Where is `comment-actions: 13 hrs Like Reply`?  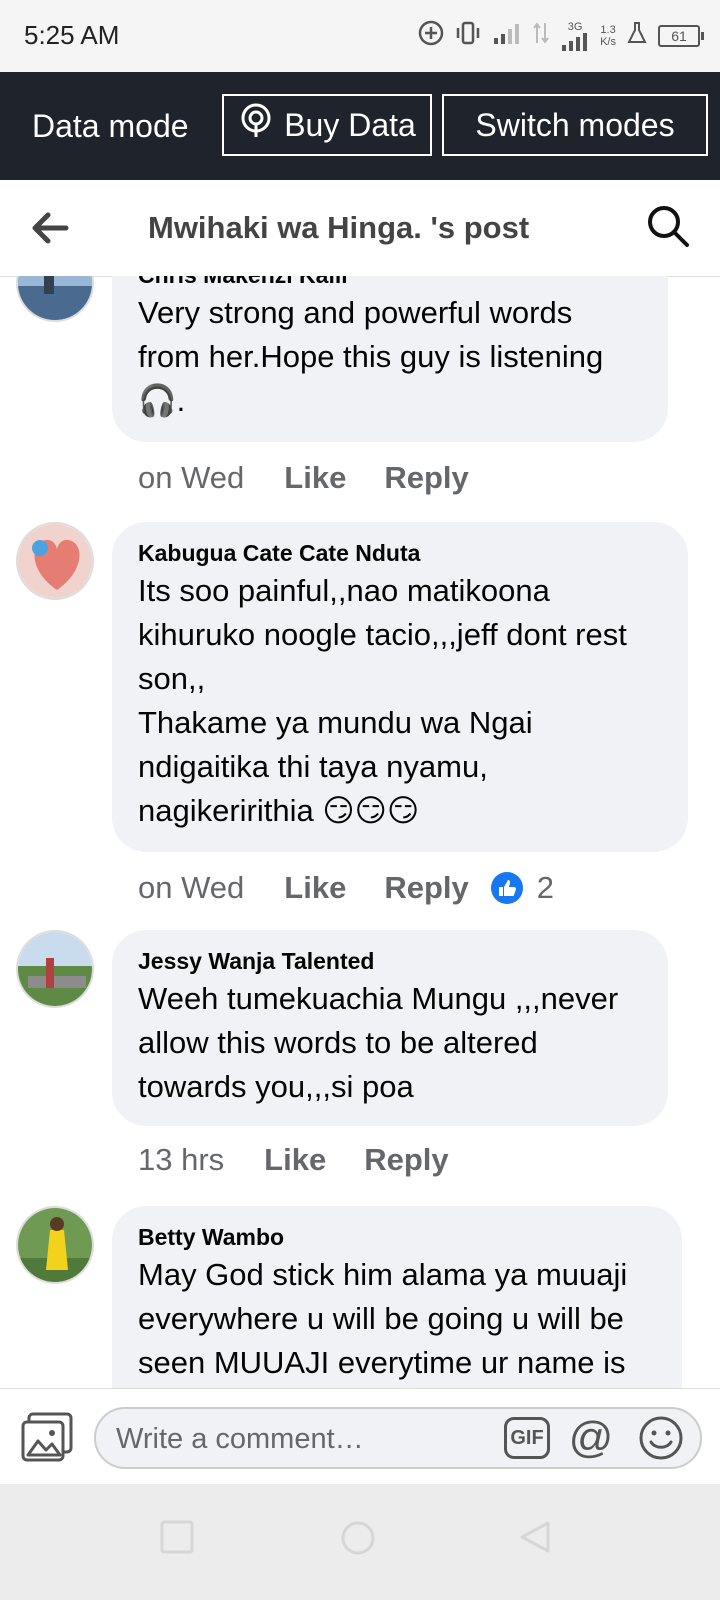
comment-actions: 13 hrs Like Reply is located at coordinates (312, 1160).